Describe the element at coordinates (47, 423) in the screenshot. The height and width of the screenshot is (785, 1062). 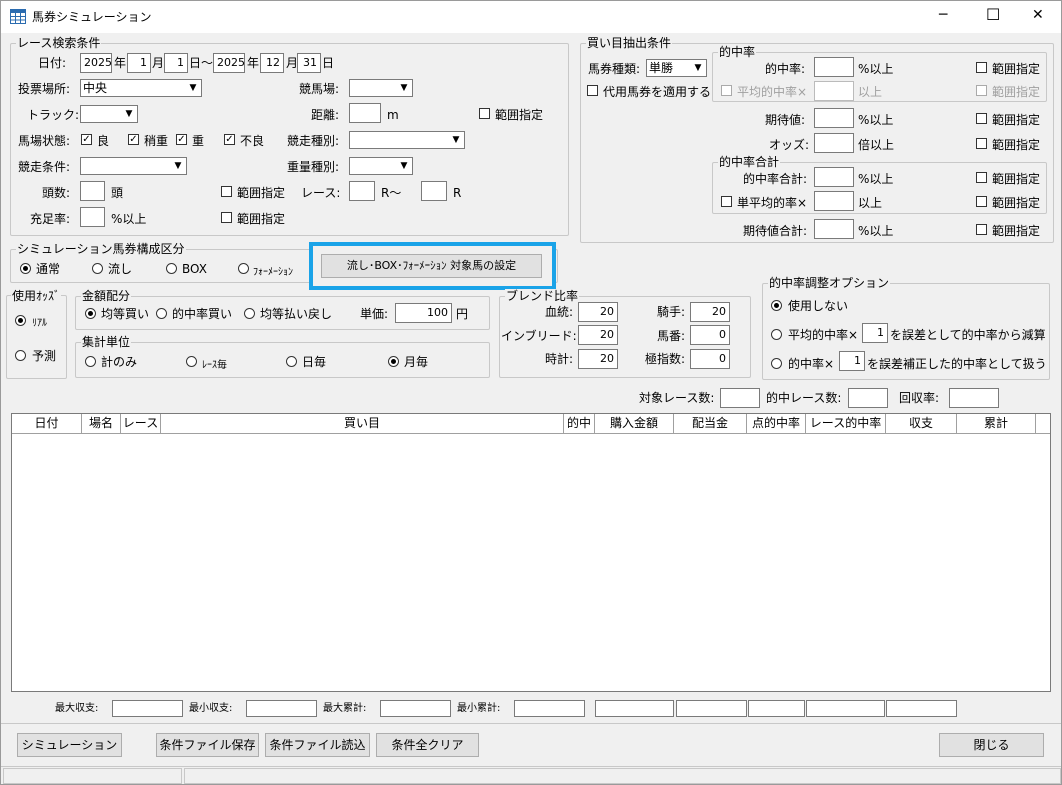
I see `col-date: 日付` at that location.